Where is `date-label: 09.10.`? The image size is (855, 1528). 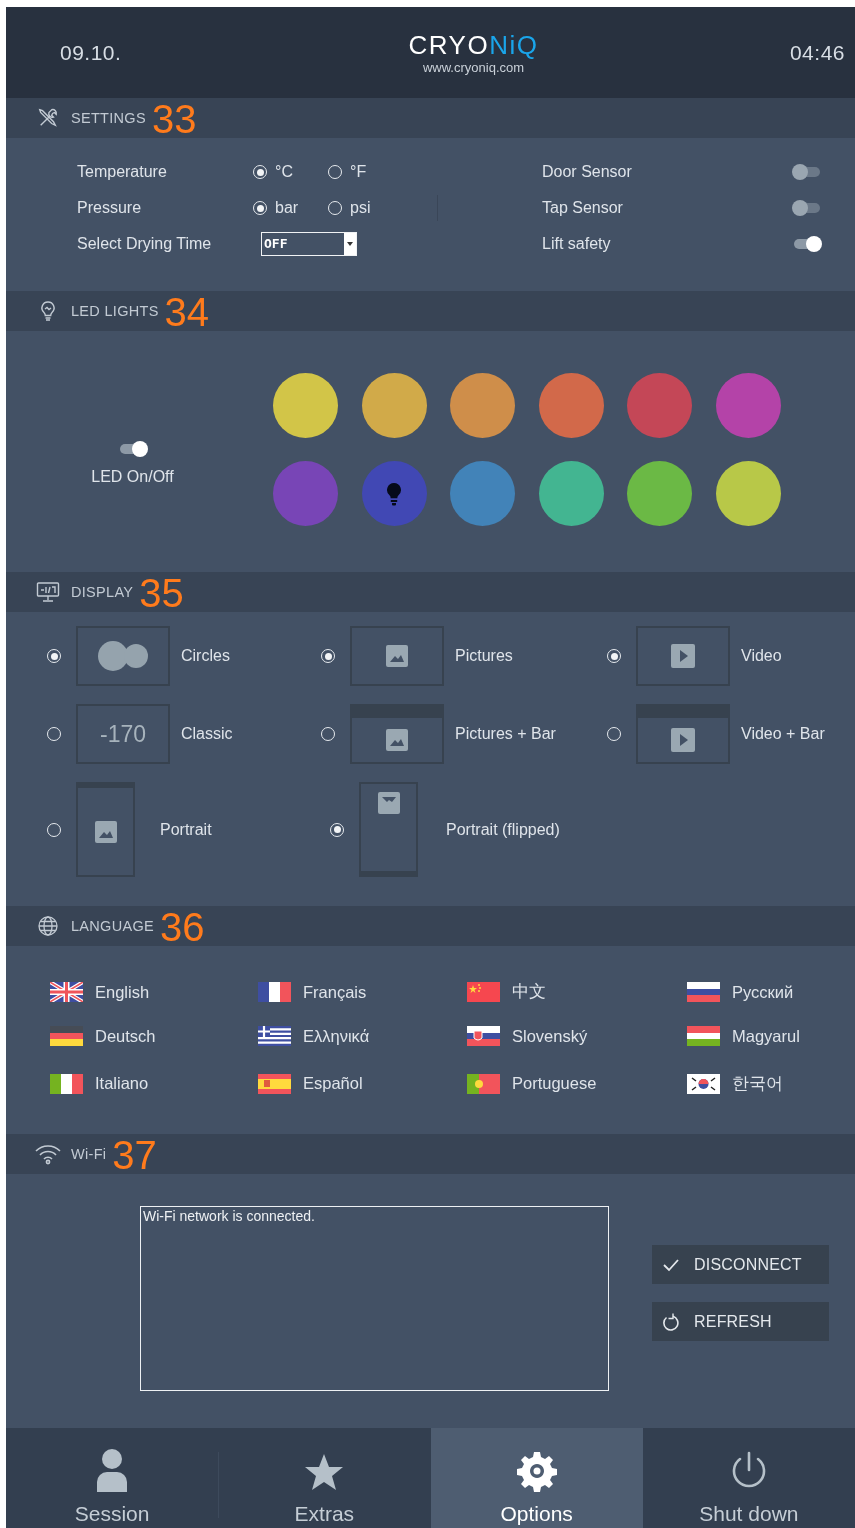
date-label: 09.10. is located at coordinates (91, 52).